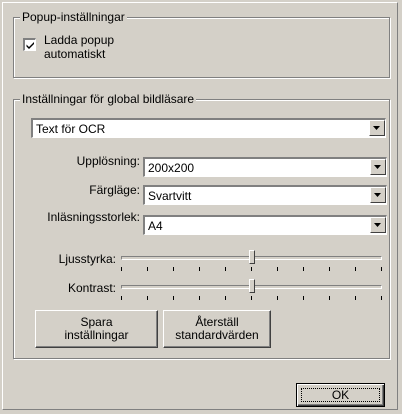 The image size is (402, 414). I want to click on scan-profile-dropdown-button, so click(377, 128).